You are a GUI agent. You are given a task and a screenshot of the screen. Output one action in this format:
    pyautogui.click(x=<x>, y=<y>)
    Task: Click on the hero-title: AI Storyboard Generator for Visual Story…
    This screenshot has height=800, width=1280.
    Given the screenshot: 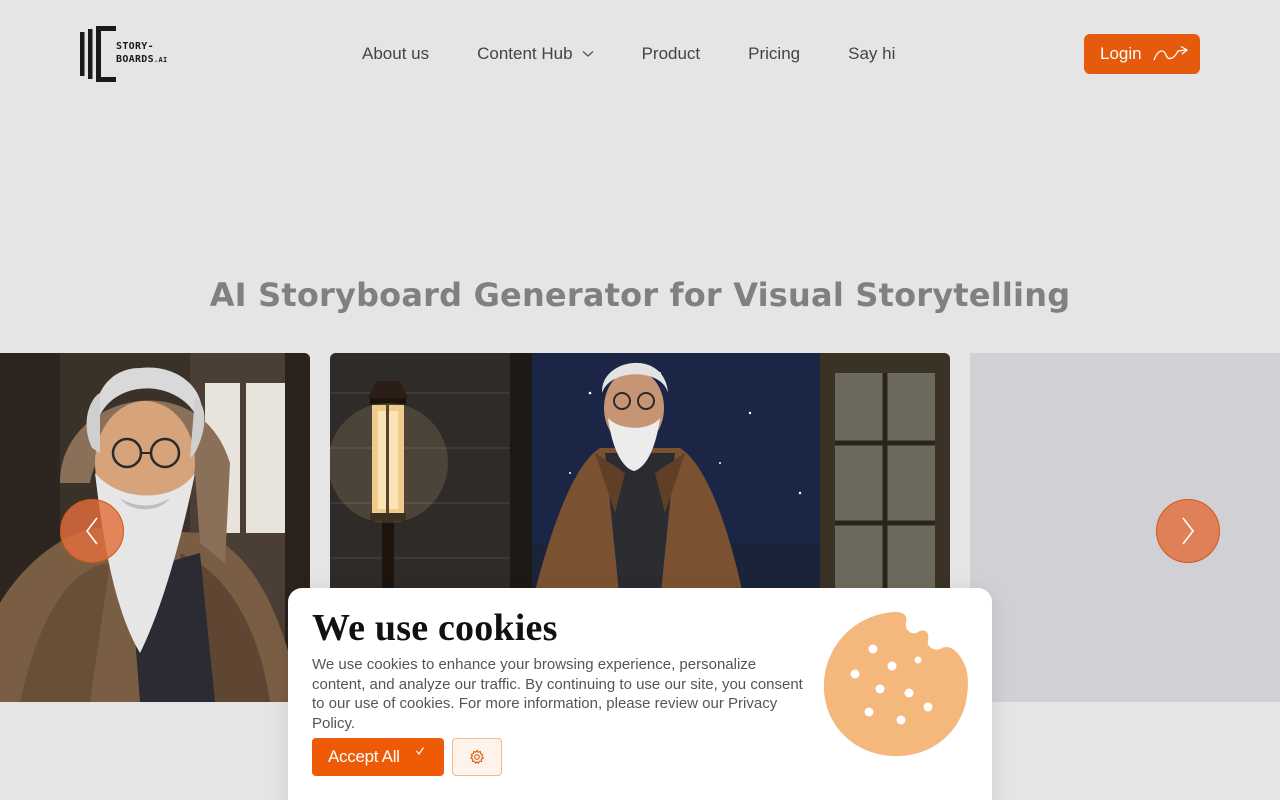 What is the action you would take?
    pyautogui.click(x=640, y=295)
    